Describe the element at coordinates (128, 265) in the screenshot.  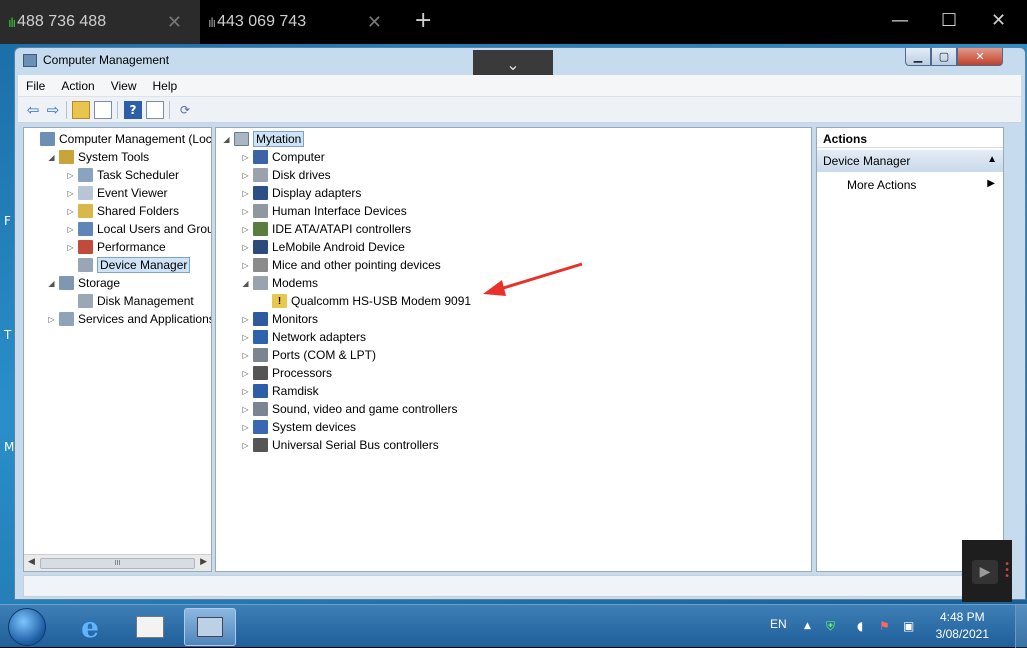
I see `tree-item: Device Manager` at that location.